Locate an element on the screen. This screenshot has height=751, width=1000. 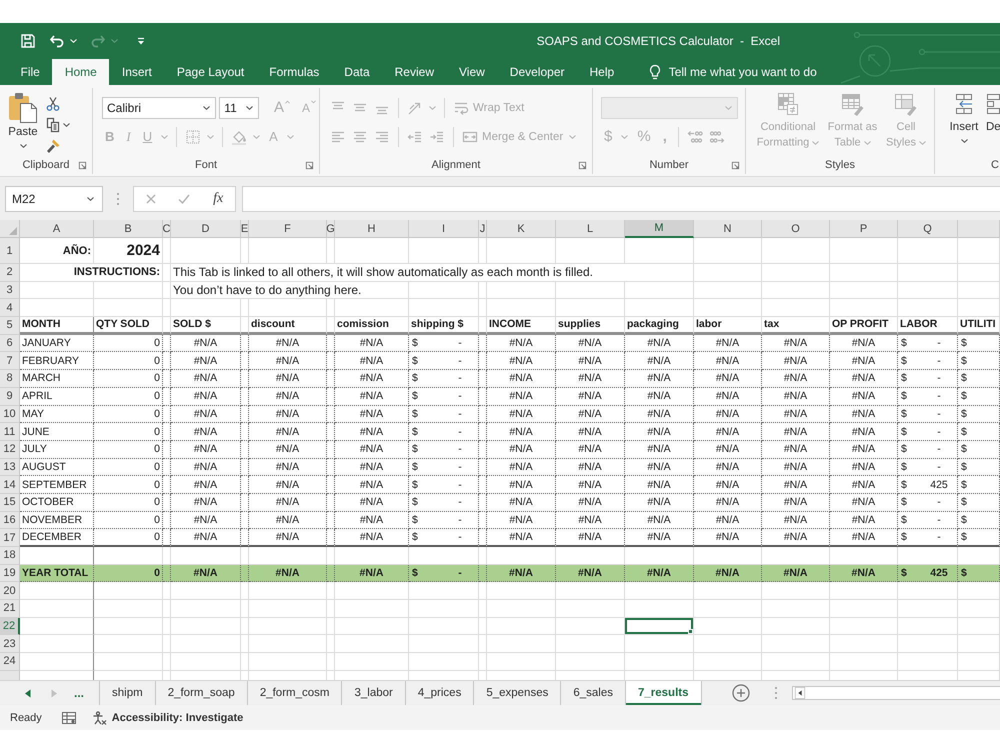
row-header: 17 is located at coordinates (10, 538).